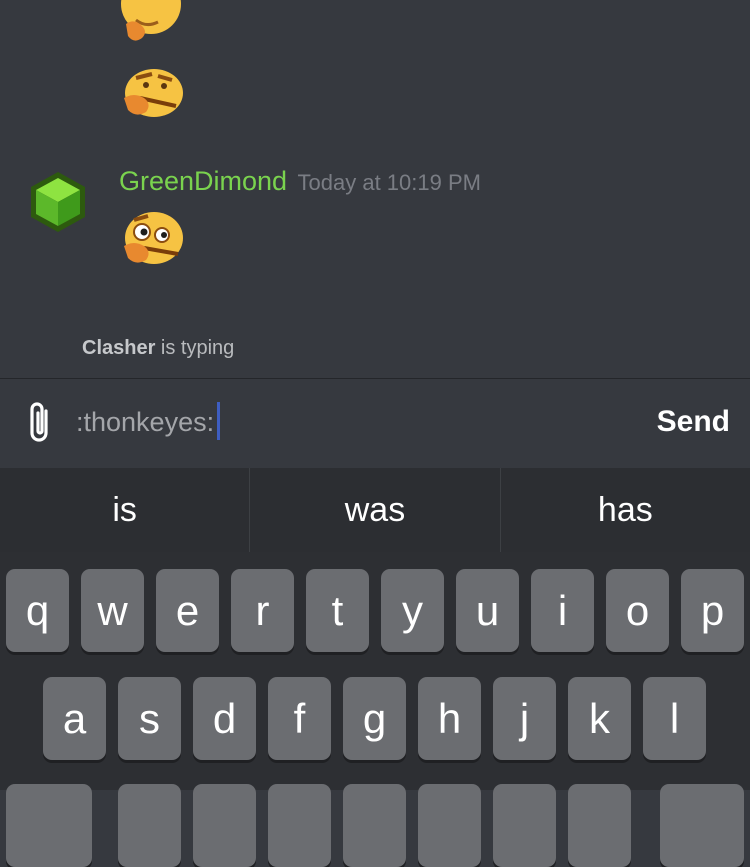  I want to click on paperclip-icon, so click(39, 423).